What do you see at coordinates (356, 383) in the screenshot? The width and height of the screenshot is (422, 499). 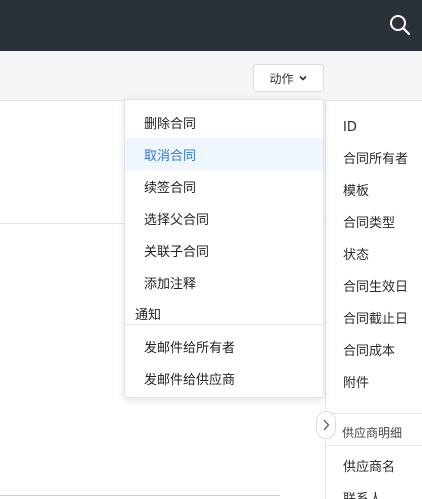 I see `field-label-attachment: 附件` at bounding box center [356, 383].